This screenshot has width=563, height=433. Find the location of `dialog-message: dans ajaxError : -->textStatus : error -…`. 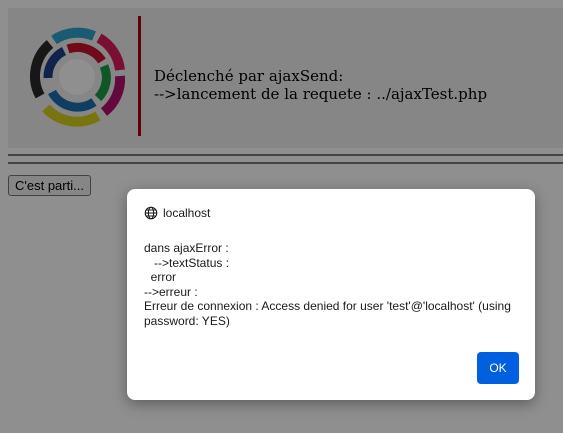

dialog-message: dans ajaxError : -->textStatus : error -… is located at coordinates (334, 285).